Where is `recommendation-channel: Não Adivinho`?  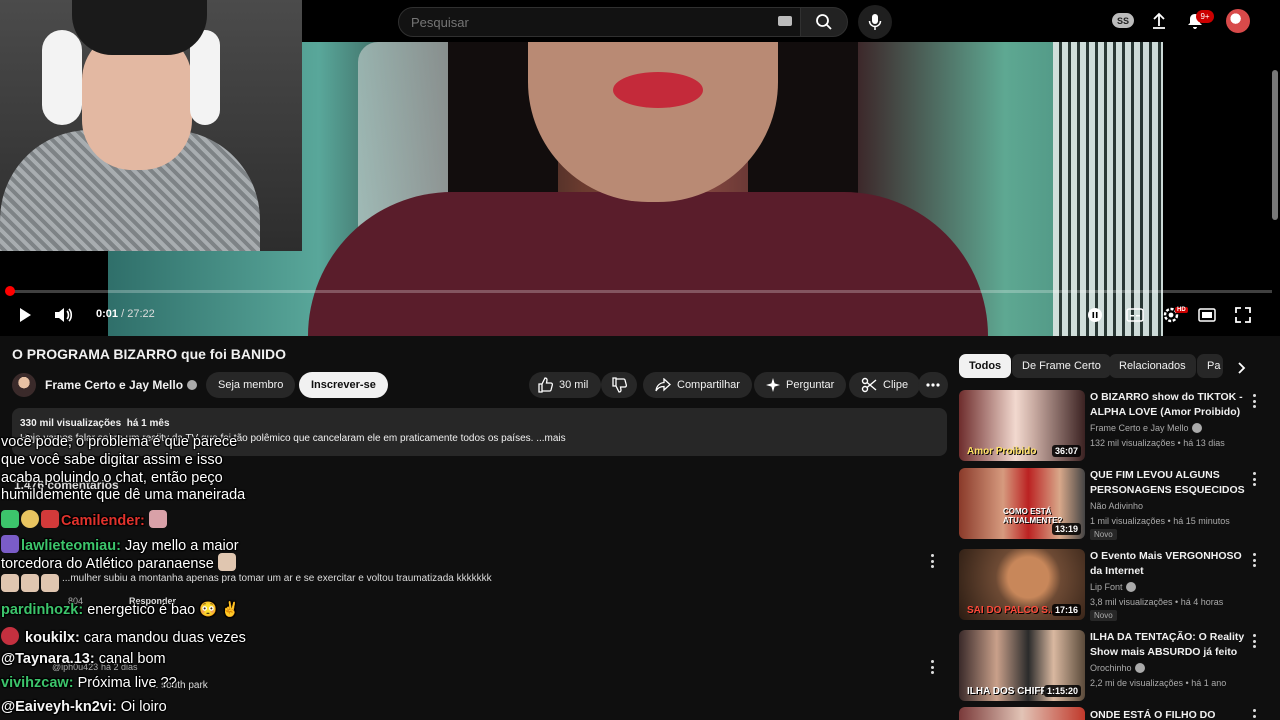
recommendation-channel: Não Adivinho is located at coordinates (1116, 506).